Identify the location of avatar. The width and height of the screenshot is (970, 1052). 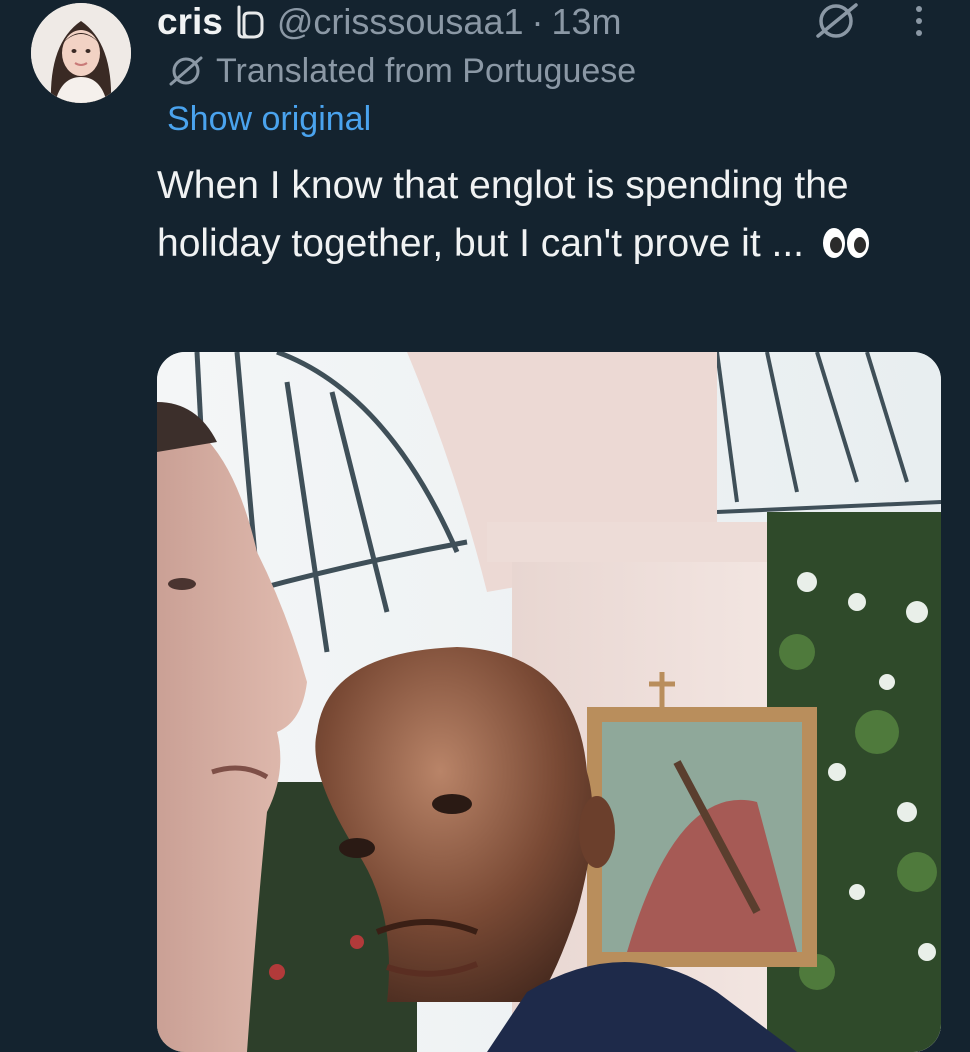
(81, 53).